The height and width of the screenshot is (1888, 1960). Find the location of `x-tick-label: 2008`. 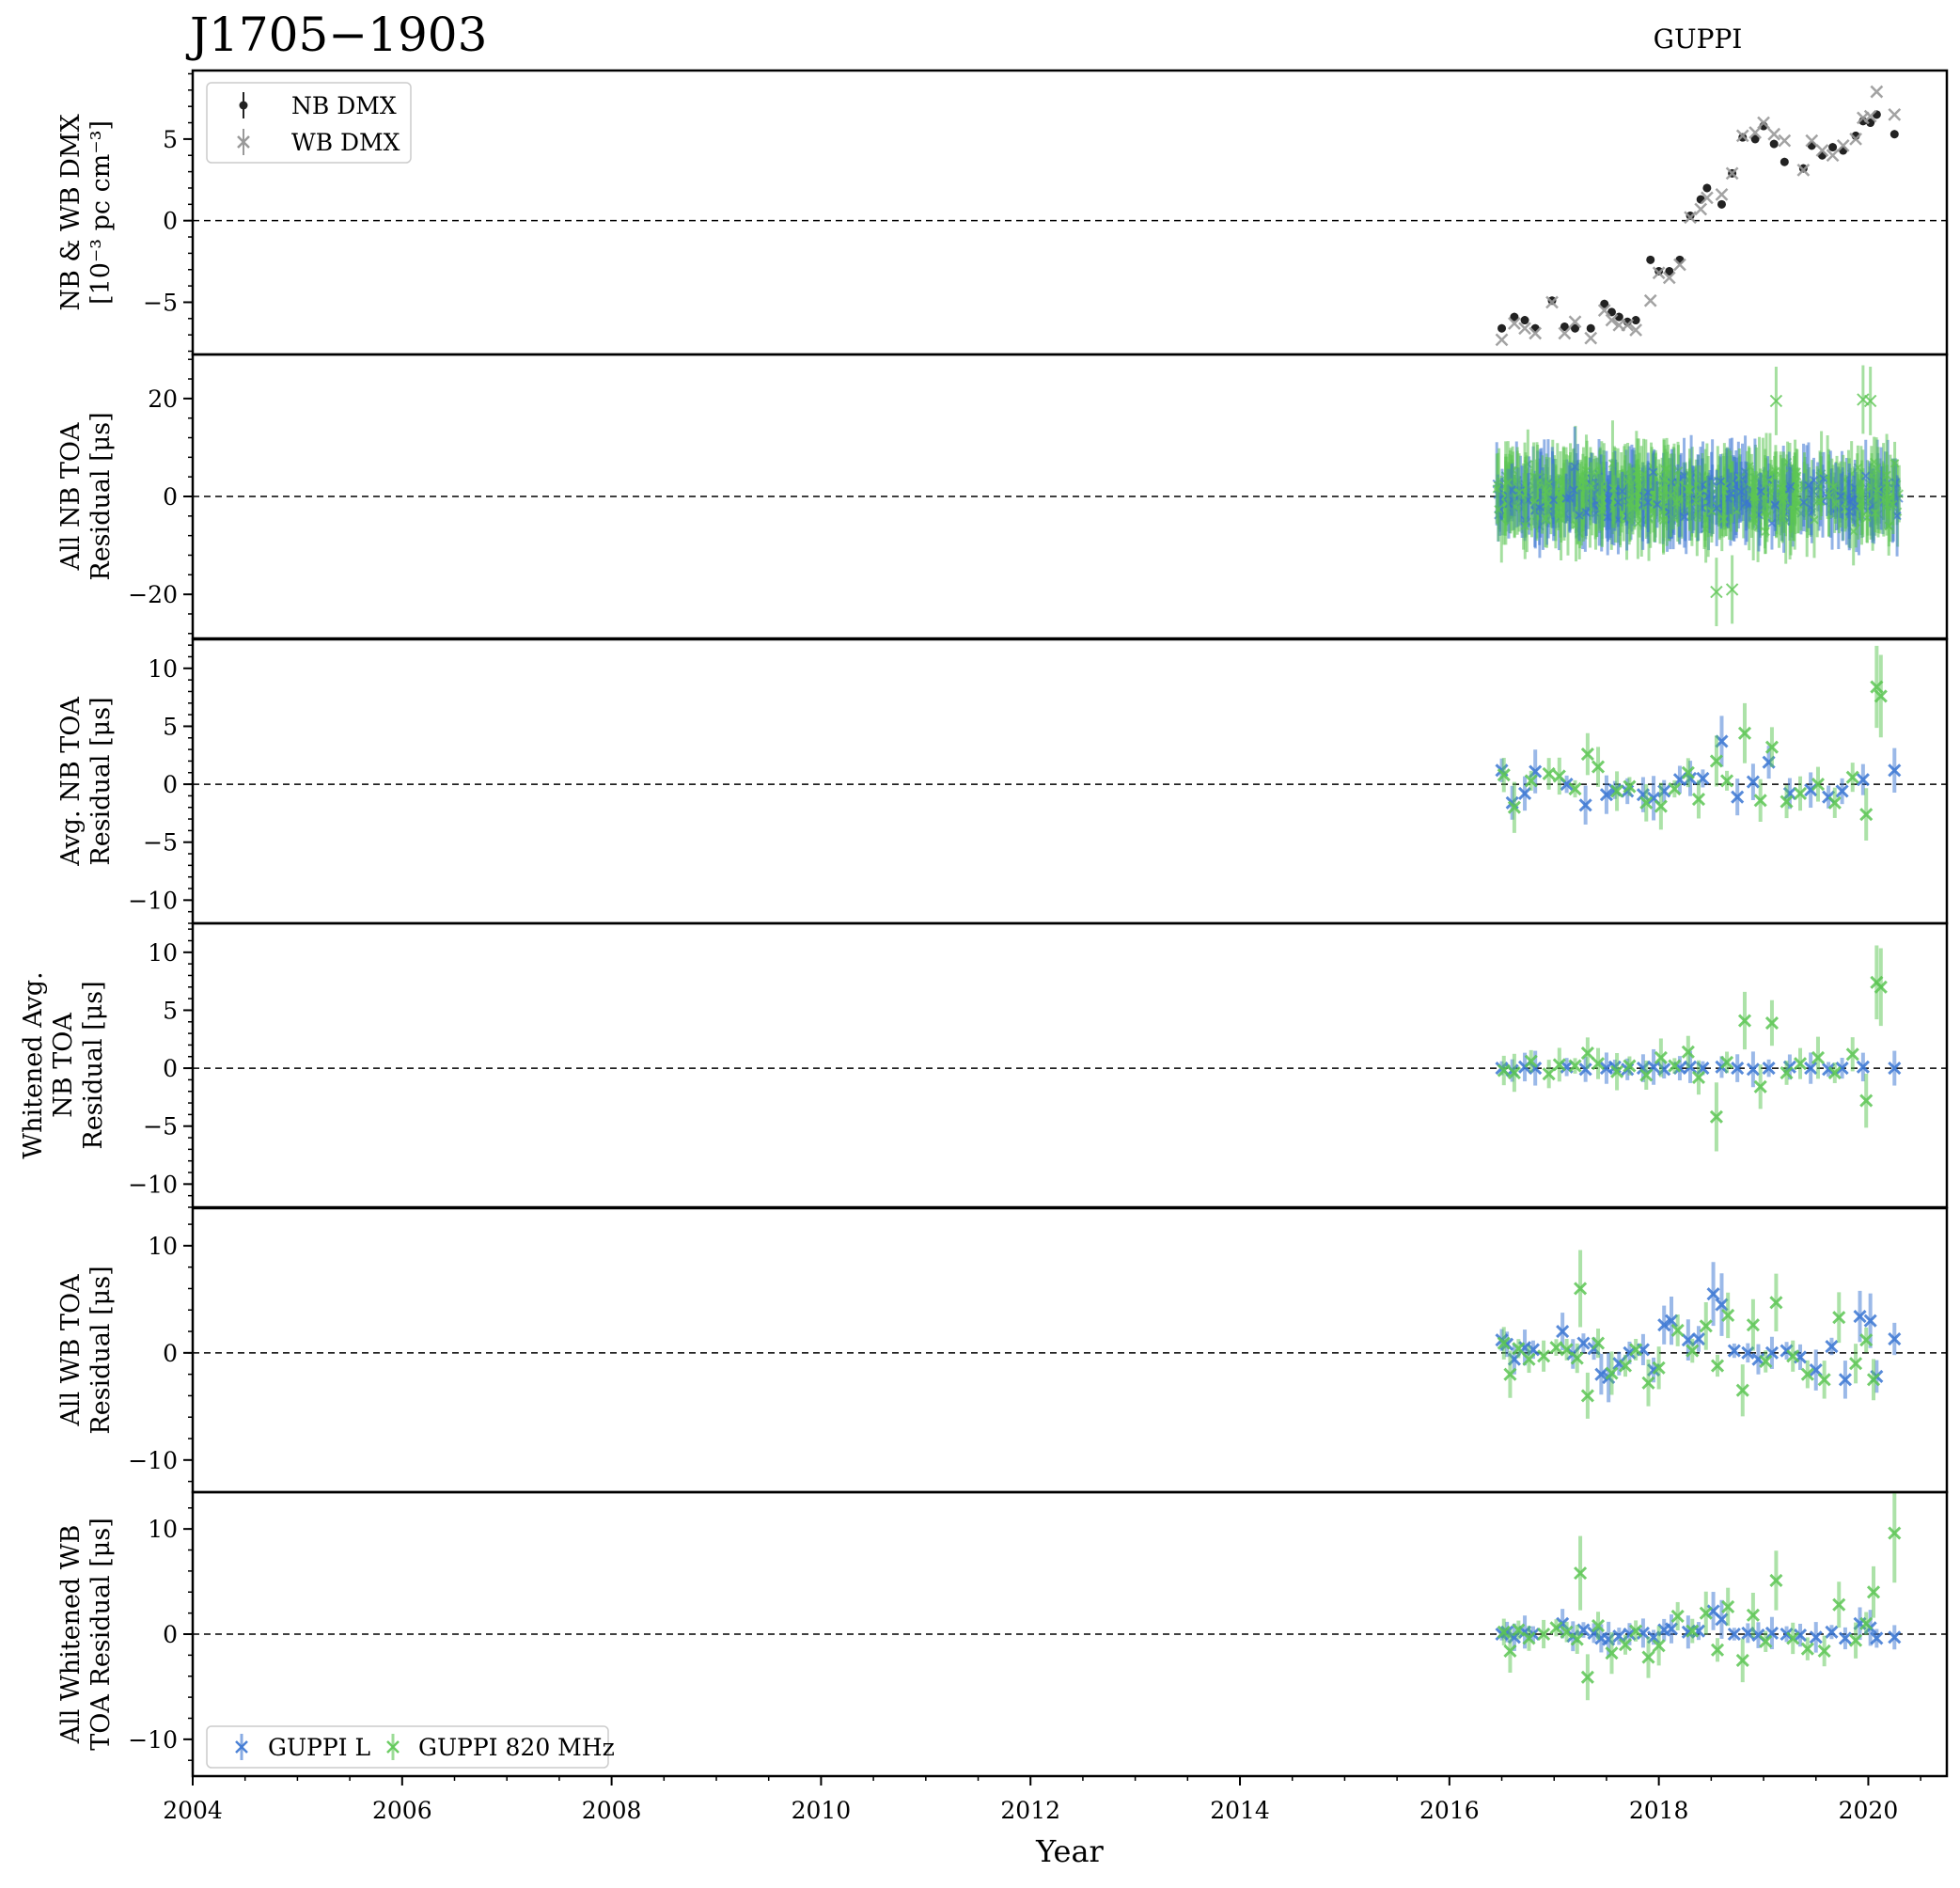

x-tick-label: 2008 is located at coordinates (612, 1811).